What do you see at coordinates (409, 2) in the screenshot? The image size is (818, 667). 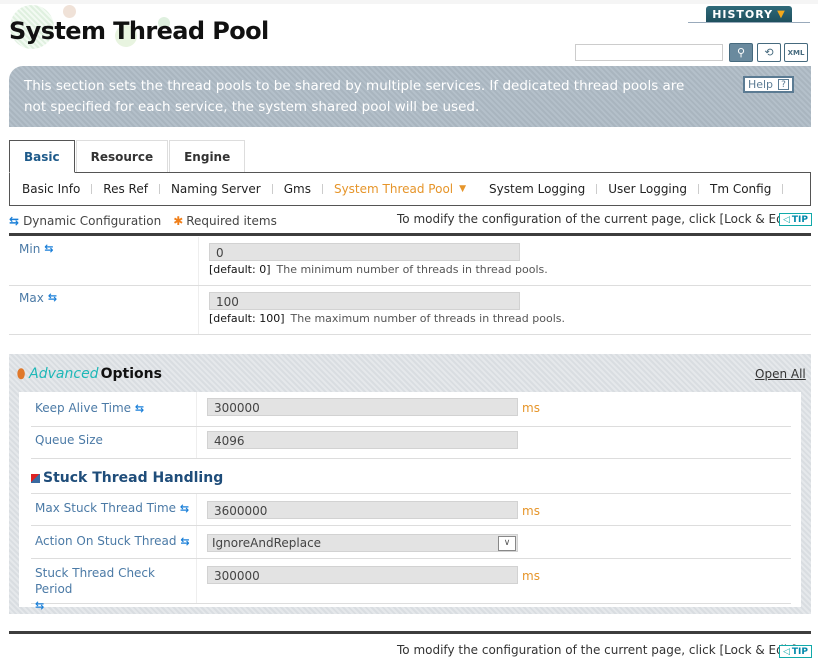 I see `top-strip` at bounding box center [409, 2].